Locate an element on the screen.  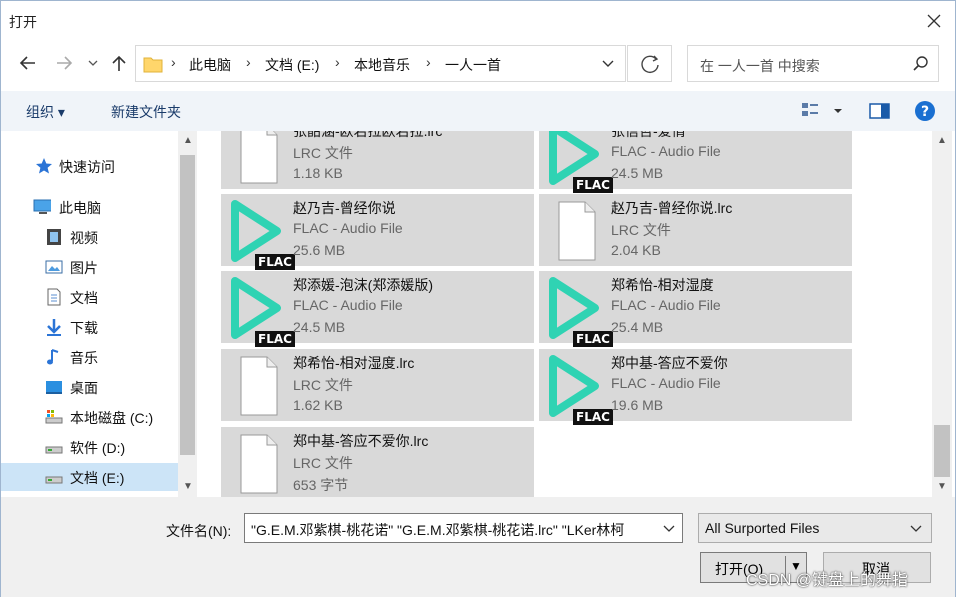
lrc-file-tile: 郑希怡-相对湿度.lrc LRC 文件 1.62 KB is located at coordinates (377, 385).